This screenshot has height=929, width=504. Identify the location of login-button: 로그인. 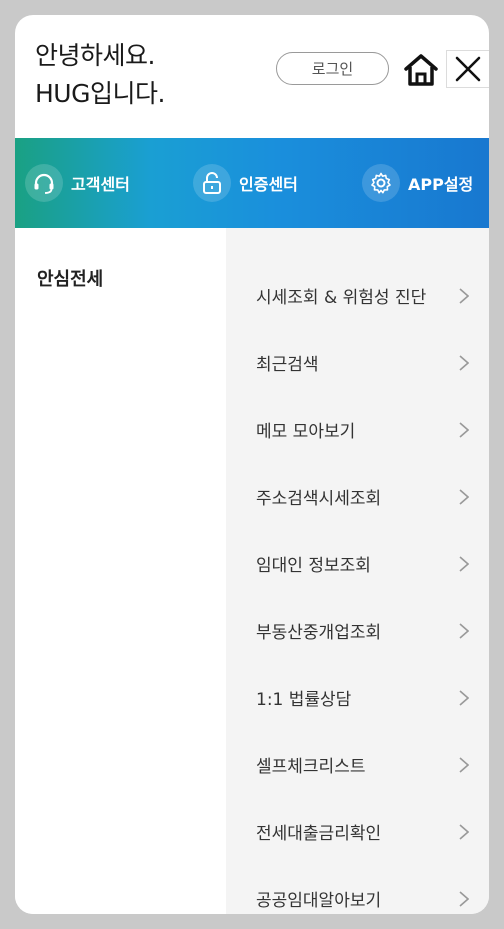
(332, 68).